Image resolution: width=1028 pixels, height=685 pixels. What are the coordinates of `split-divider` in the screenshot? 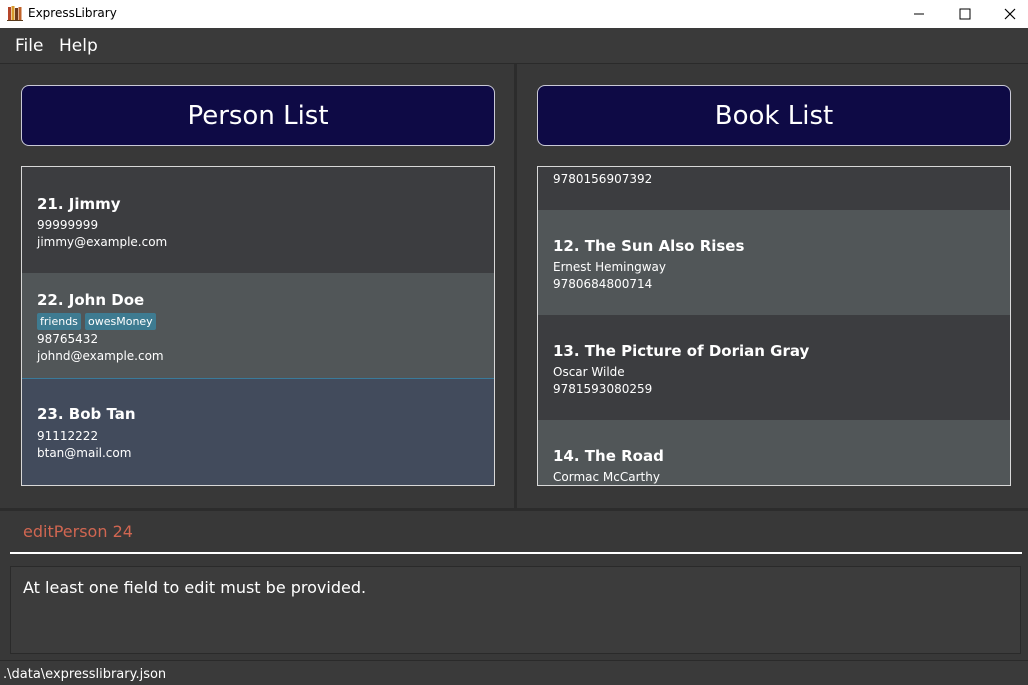 It's located at (515, 286).